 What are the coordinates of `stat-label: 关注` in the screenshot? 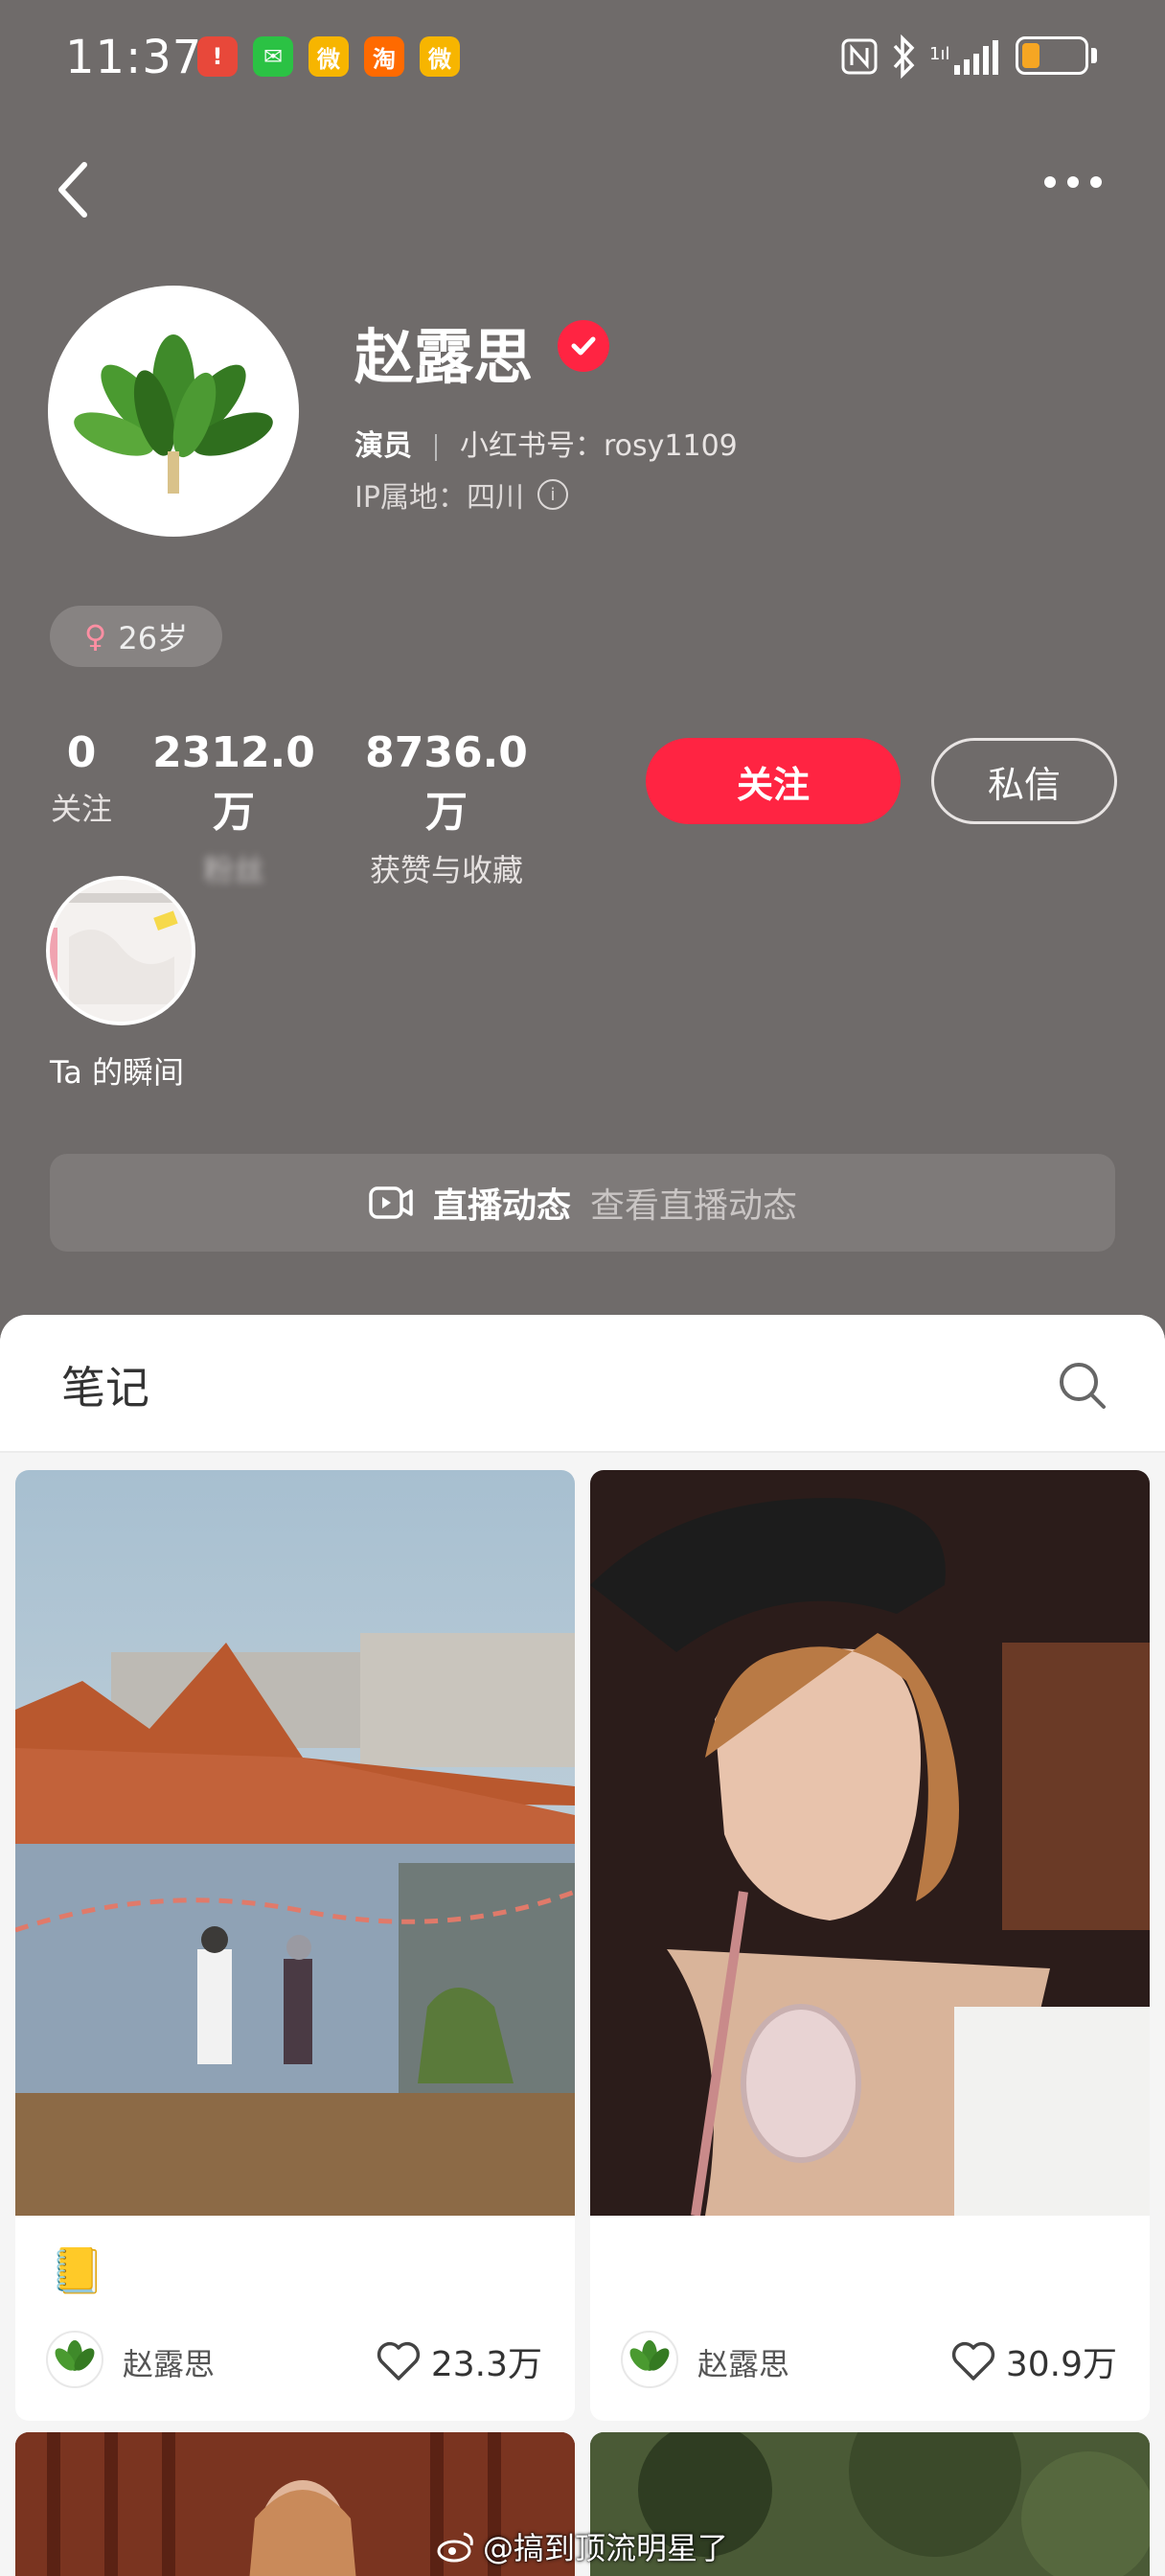 It's located at (81, 809).